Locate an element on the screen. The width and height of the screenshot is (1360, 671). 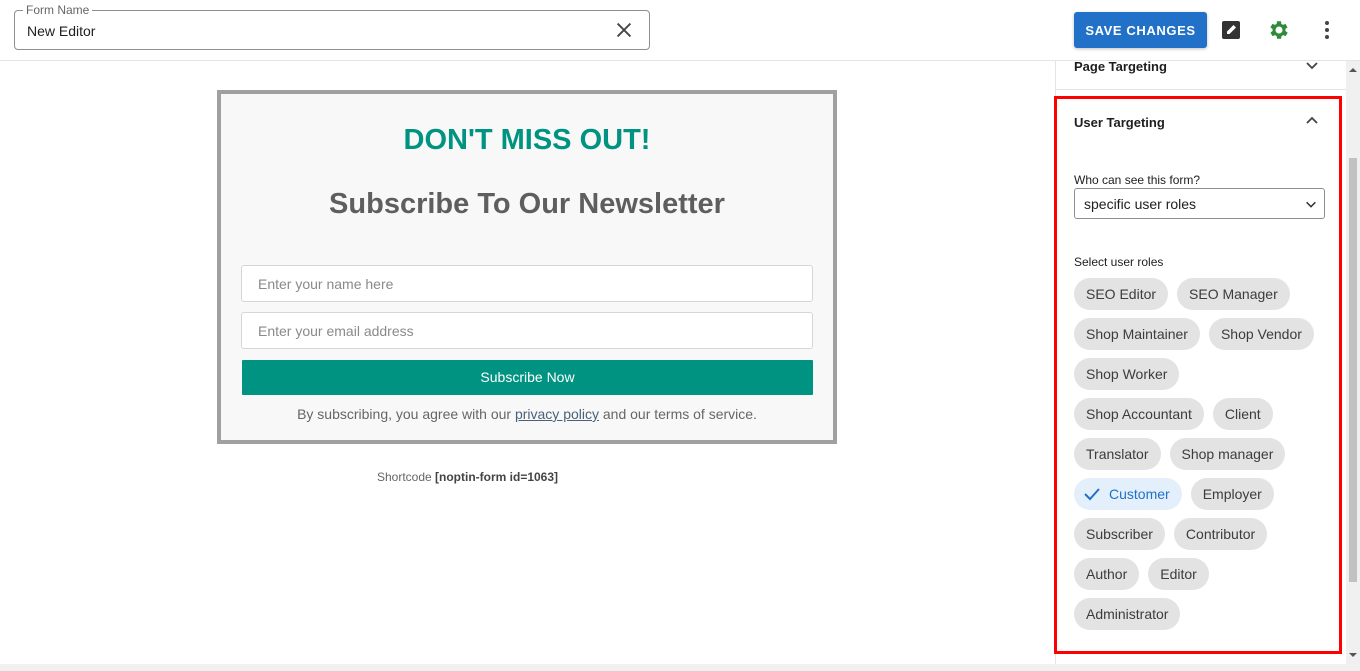
who-can-see-select: specific user roles is located at coordinates (1199, 203).